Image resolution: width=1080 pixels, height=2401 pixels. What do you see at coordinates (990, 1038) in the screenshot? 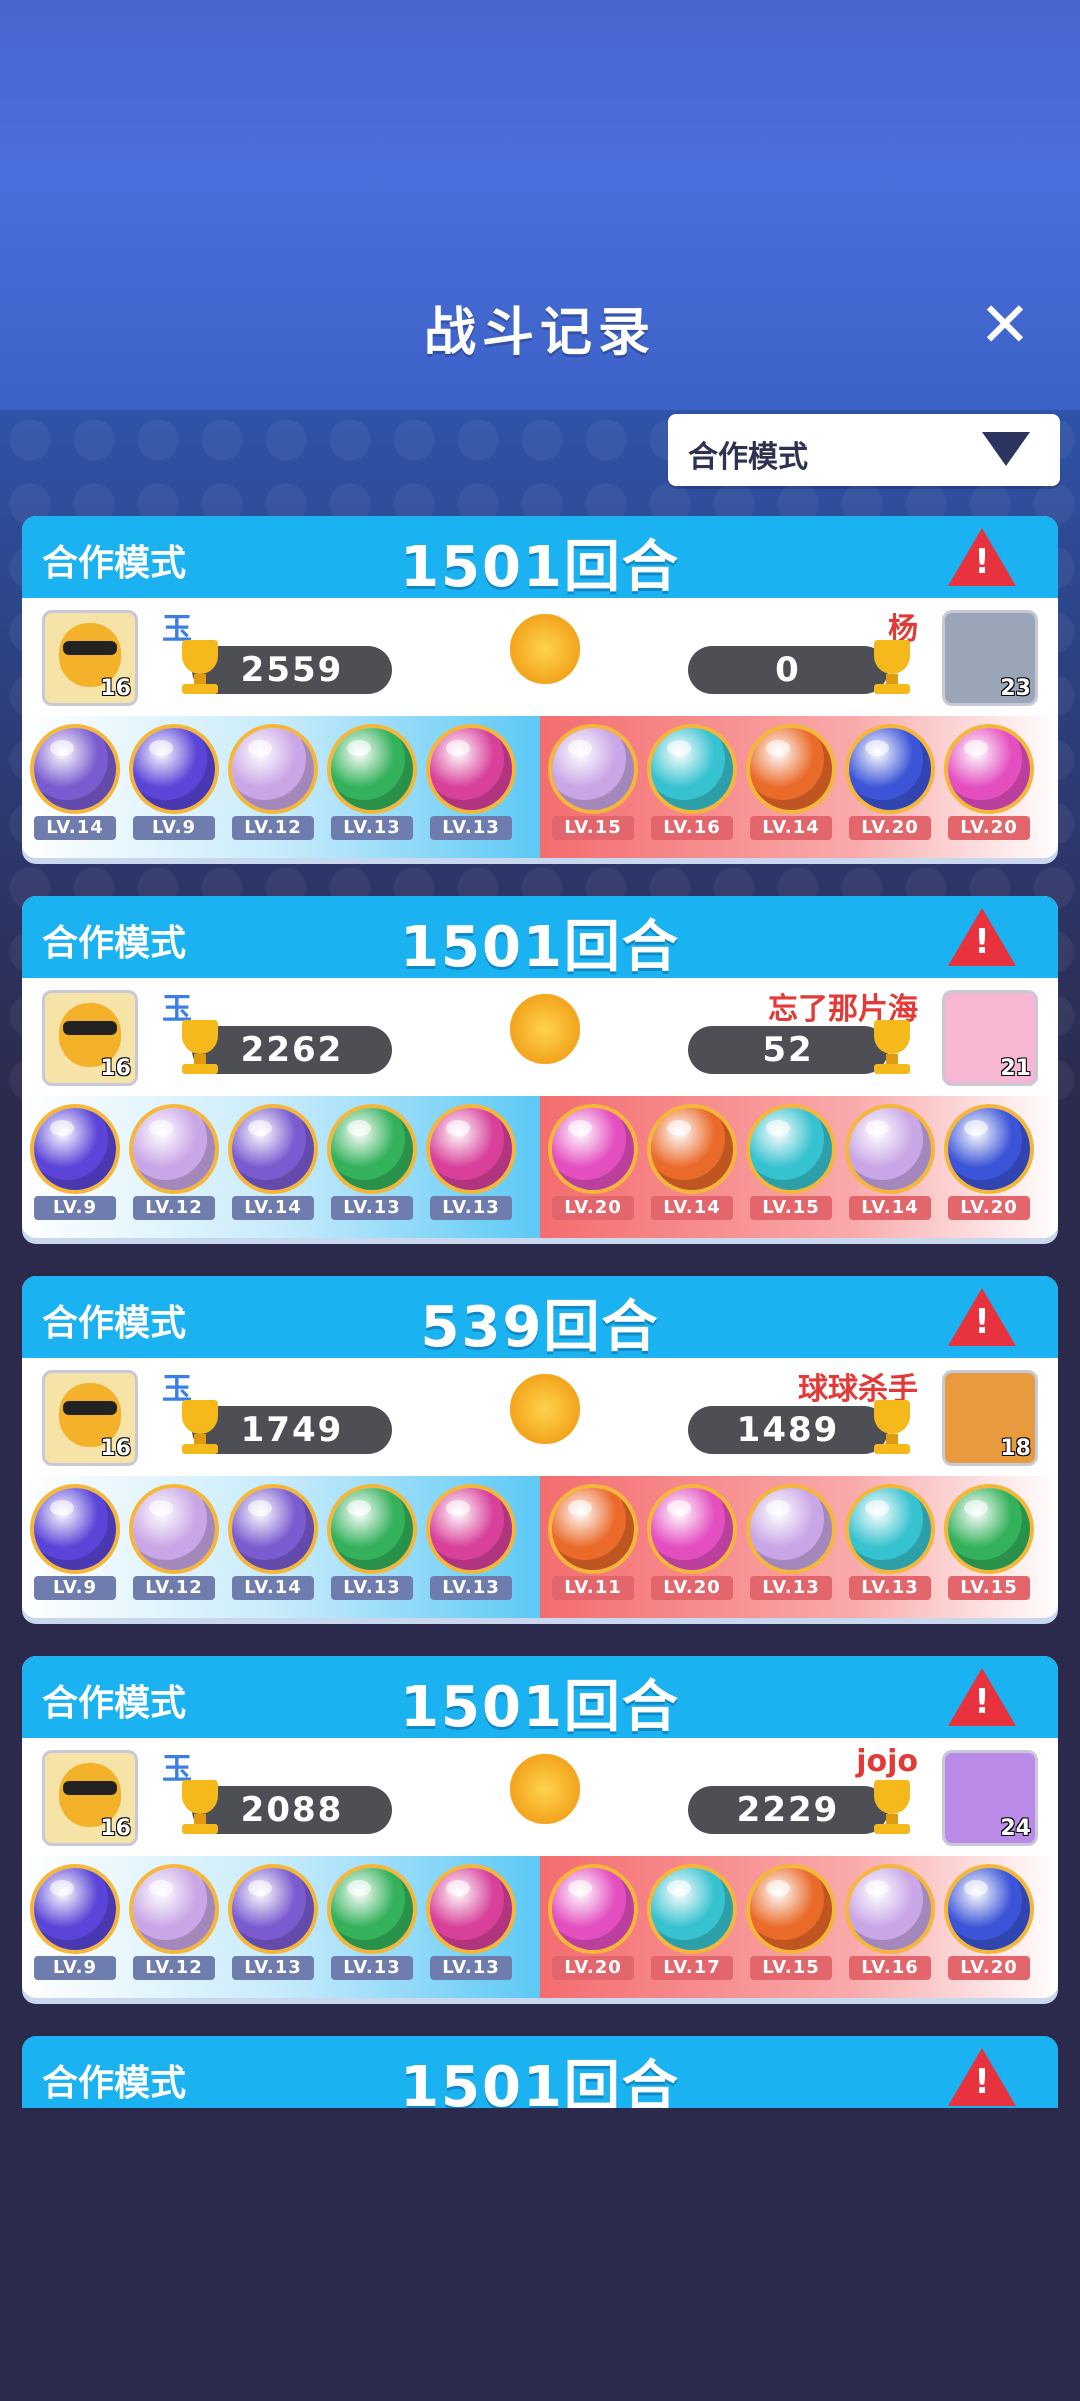
I see `right-avatar: 21` at bounding box center [990, 1038].